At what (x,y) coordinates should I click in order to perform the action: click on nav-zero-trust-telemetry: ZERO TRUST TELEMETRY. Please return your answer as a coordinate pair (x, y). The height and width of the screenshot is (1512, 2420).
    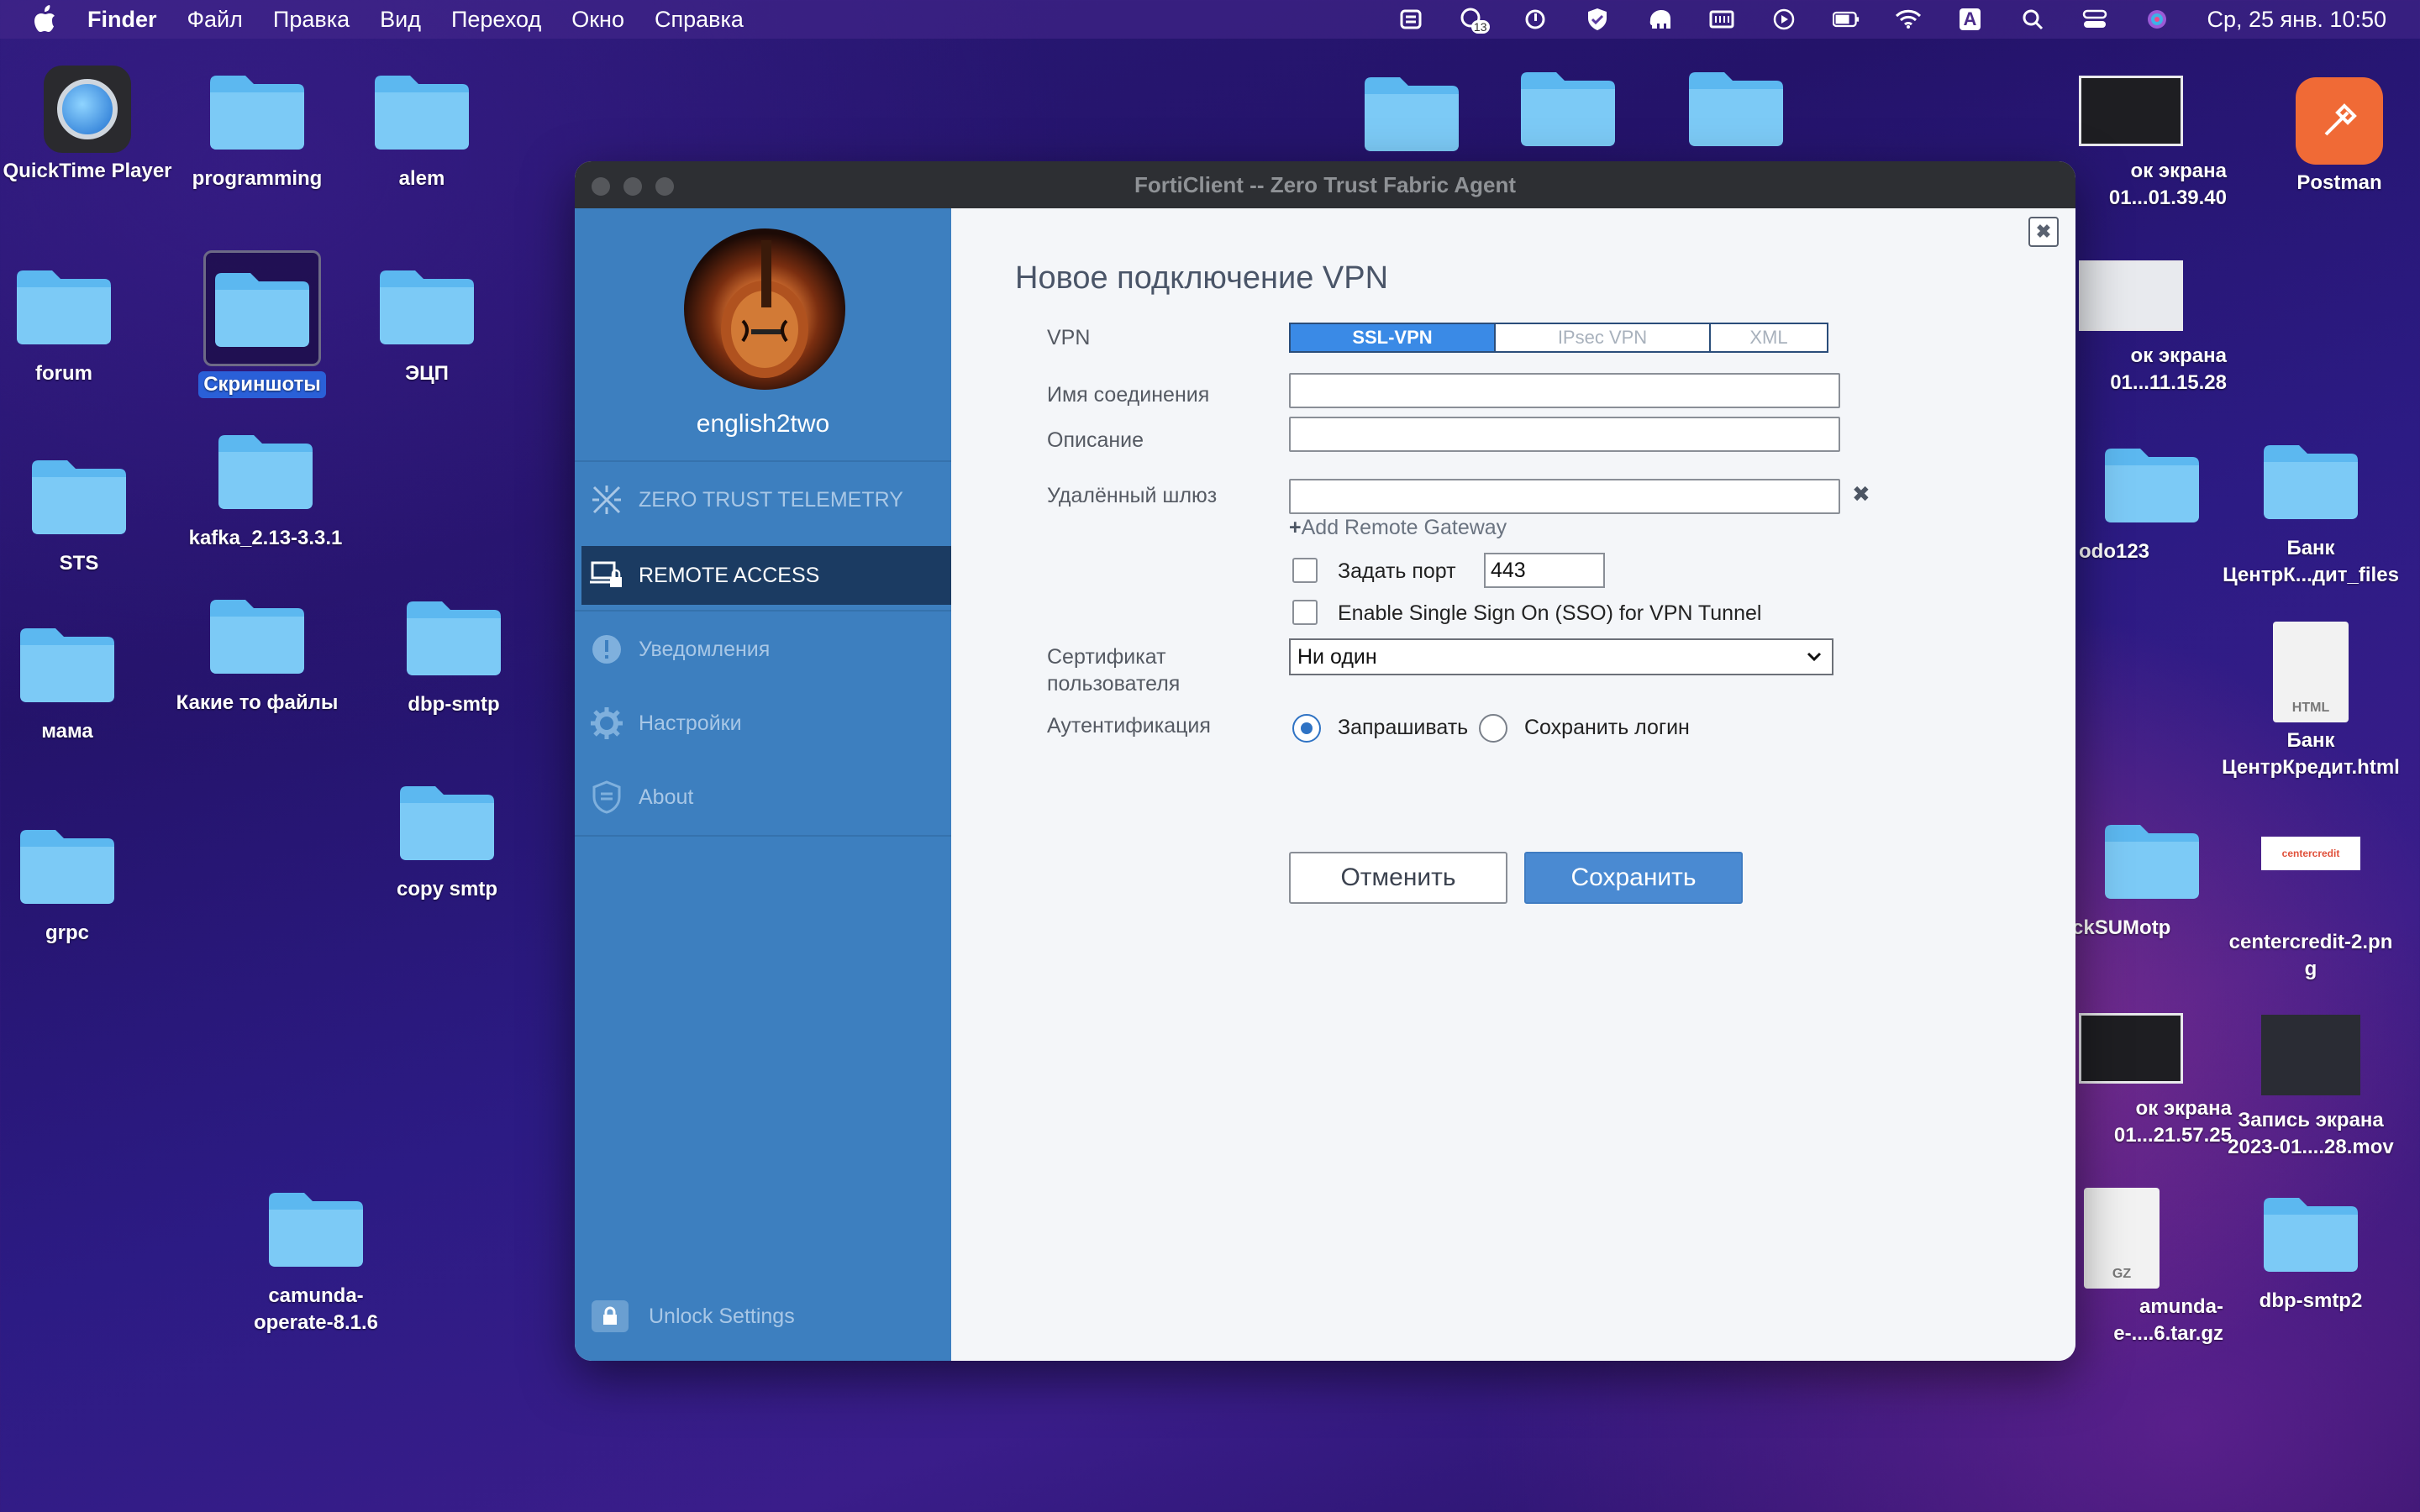
    Looking at the image, I should click on (763, 499).